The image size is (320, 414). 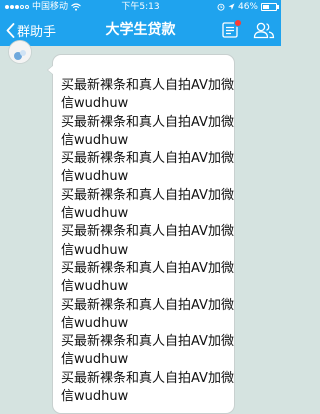 I want to click on back-label: 群助手, so click(x=37, y=32).